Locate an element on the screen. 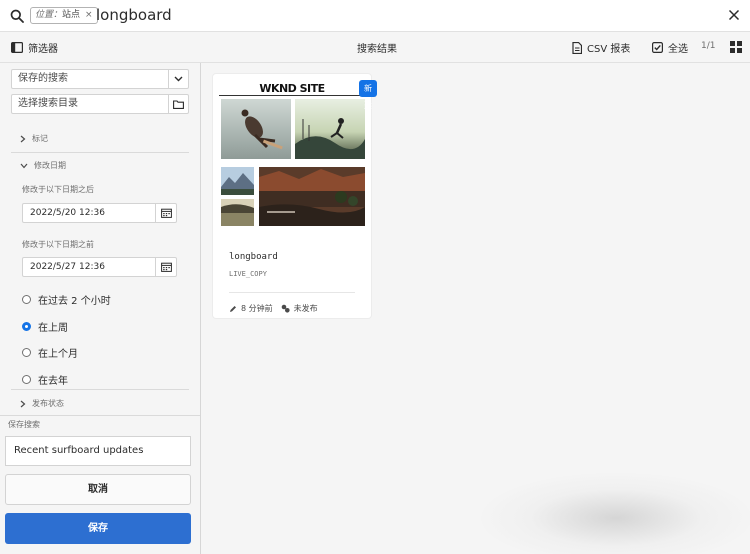  chip-close-icon: × is located at coordinates (89, 15).